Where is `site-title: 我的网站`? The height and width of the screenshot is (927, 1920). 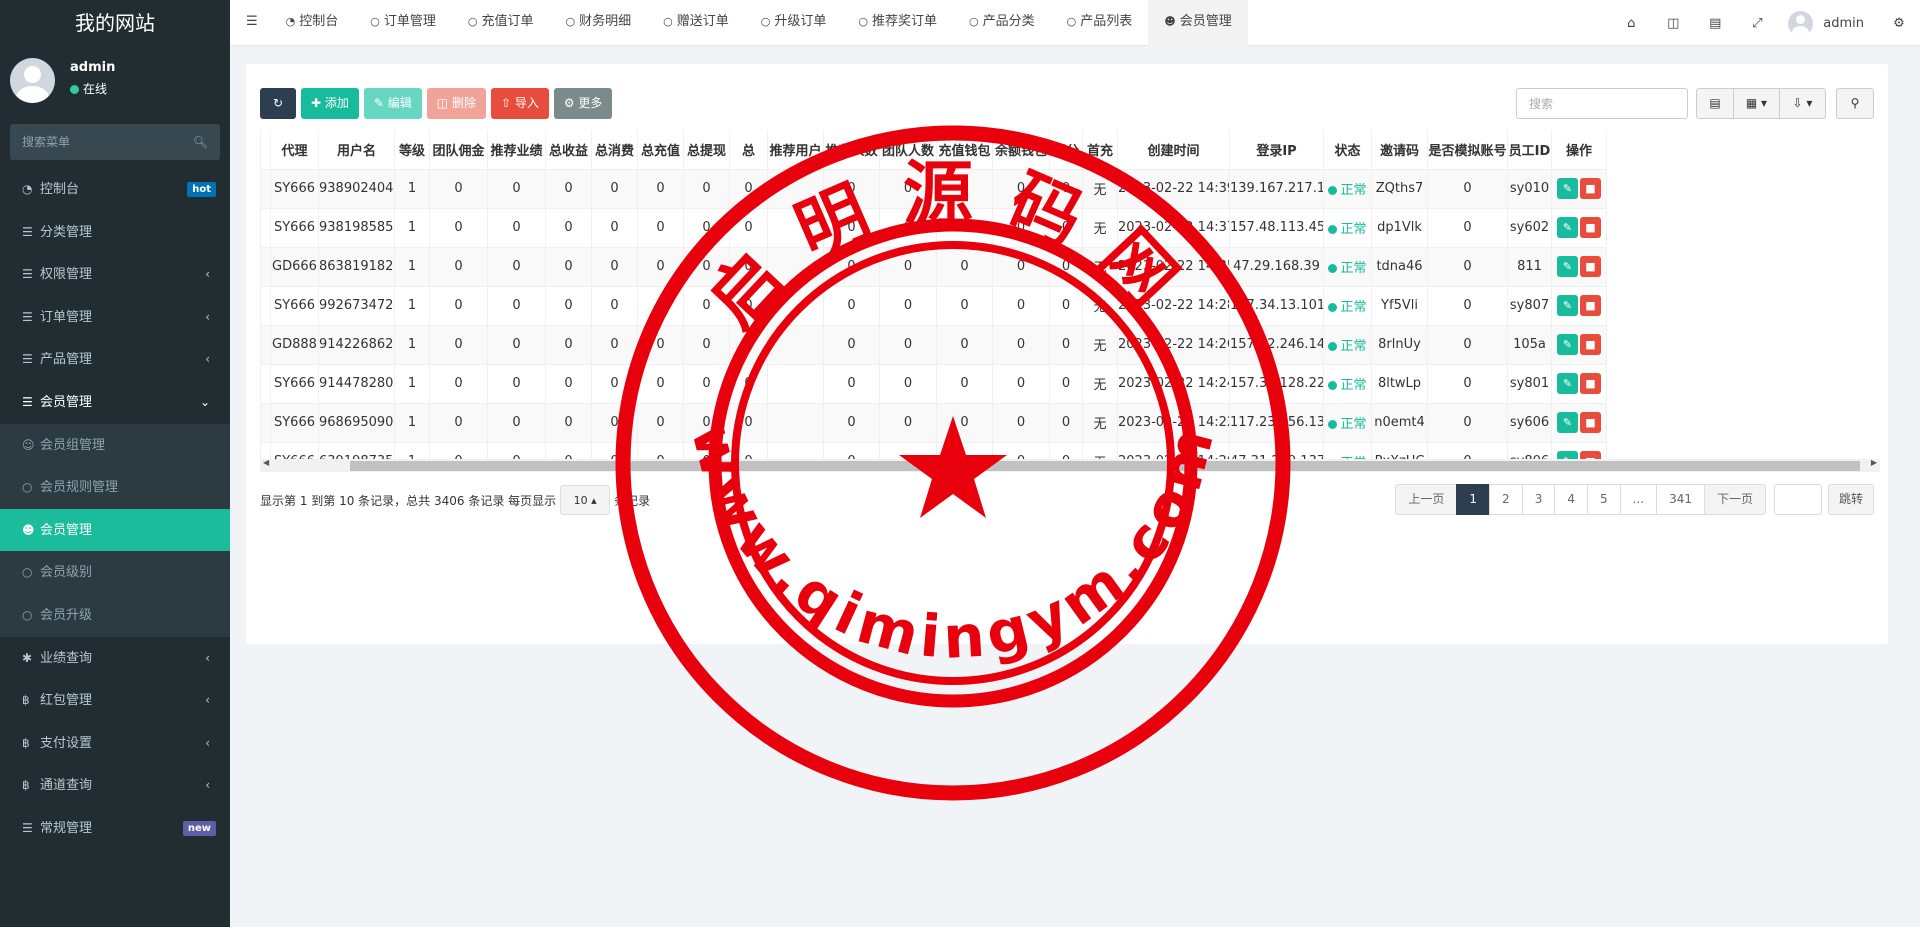
site-title: 我的网站 is located at coordinates (115, 23).